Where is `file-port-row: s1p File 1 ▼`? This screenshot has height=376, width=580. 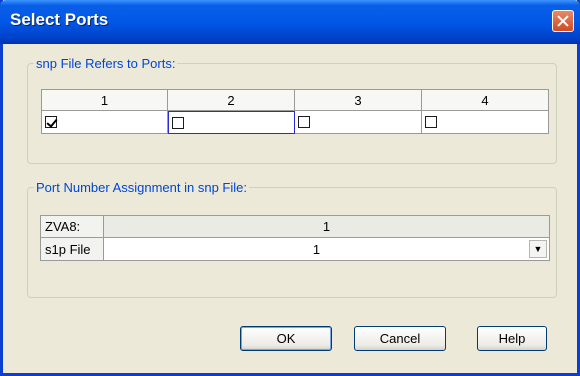
file-port-row: s1p File 1 ▼ is located at coordinates (295, 249).